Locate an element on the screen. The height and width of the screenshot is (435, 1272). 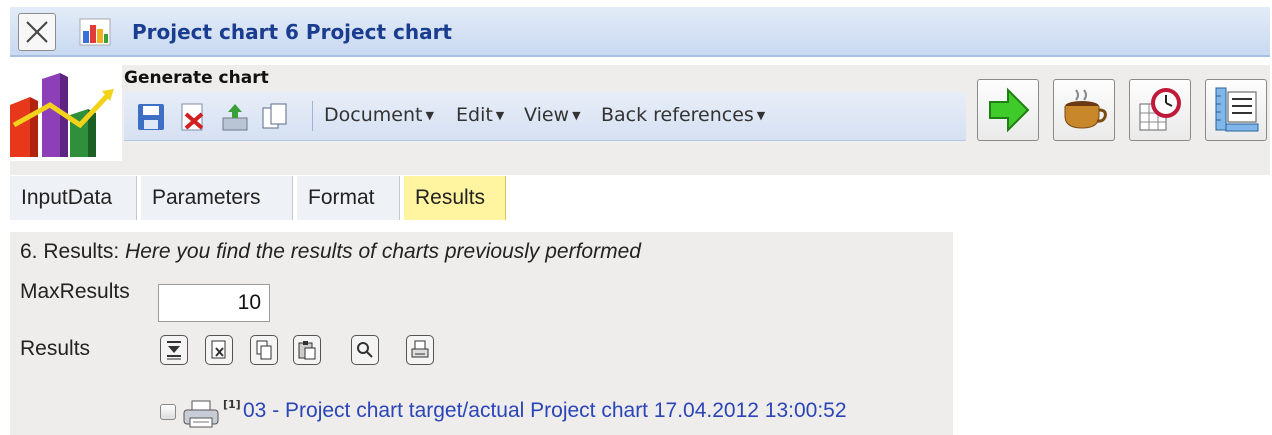
max-results-input: 10 is located at coordinates (214, 303).